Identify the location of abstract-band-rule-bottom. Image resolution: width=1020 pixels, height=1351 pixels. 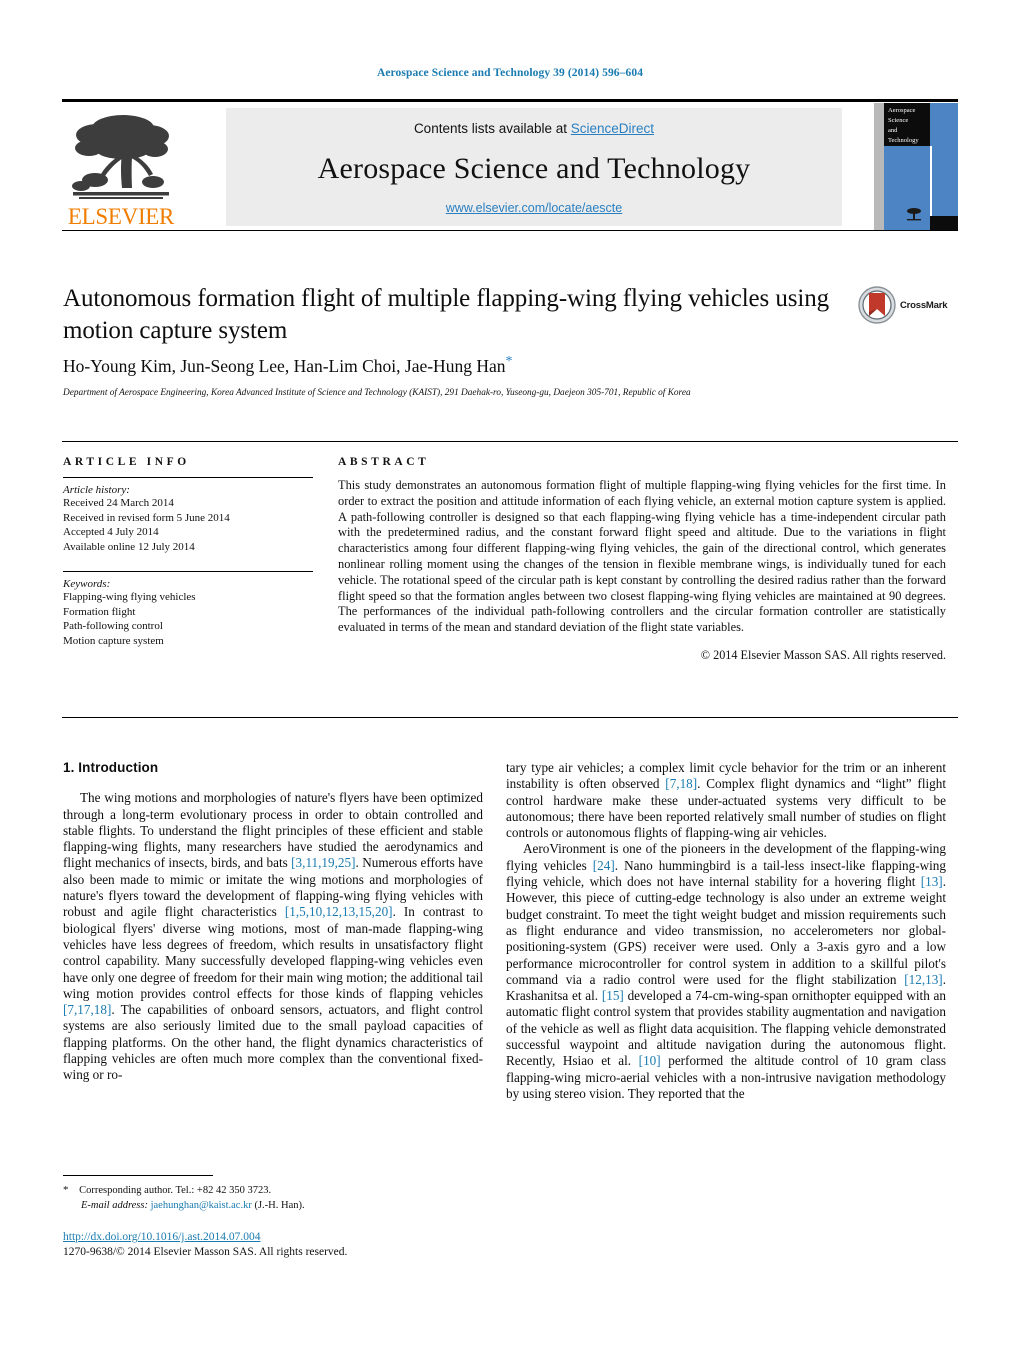
(510, 717).